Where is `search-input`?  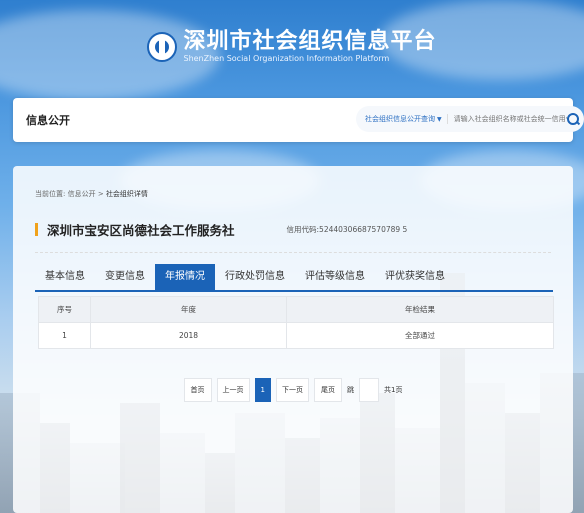 search-input is located at coordinates (507, 119).